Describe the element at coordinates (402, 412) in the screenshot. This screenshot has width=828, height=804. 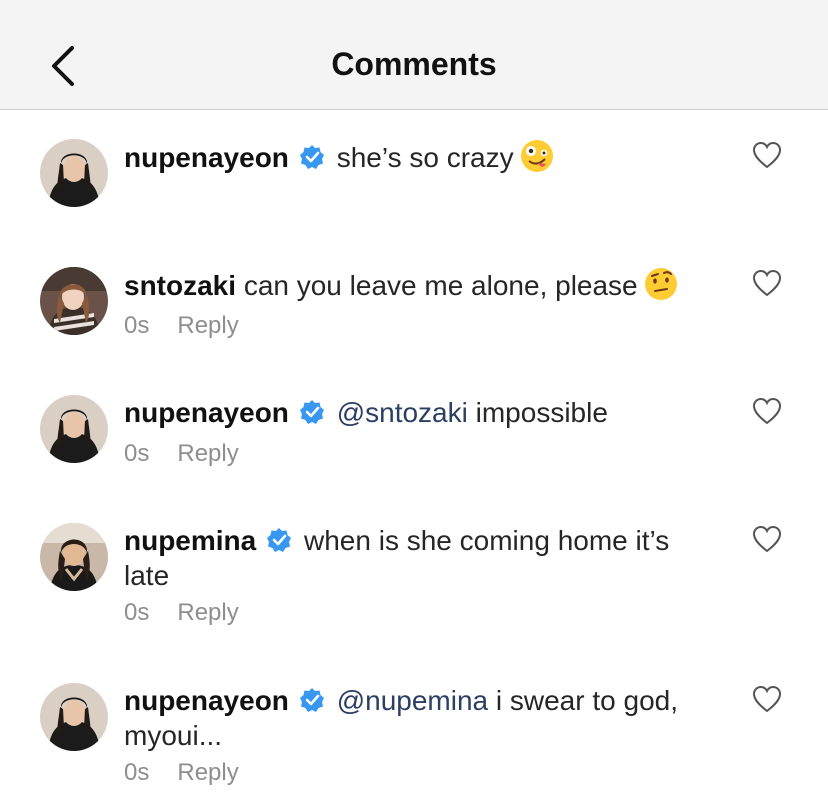
I see `mention-link: @sntozaki` at that location.